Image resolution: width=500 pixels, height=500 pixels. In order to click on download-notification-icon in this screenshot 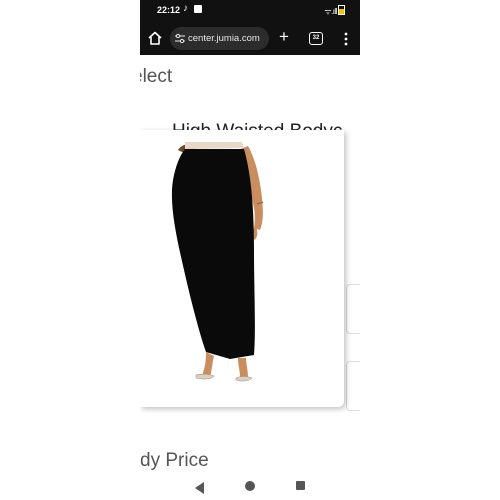, I will do `click(198, 9)`.